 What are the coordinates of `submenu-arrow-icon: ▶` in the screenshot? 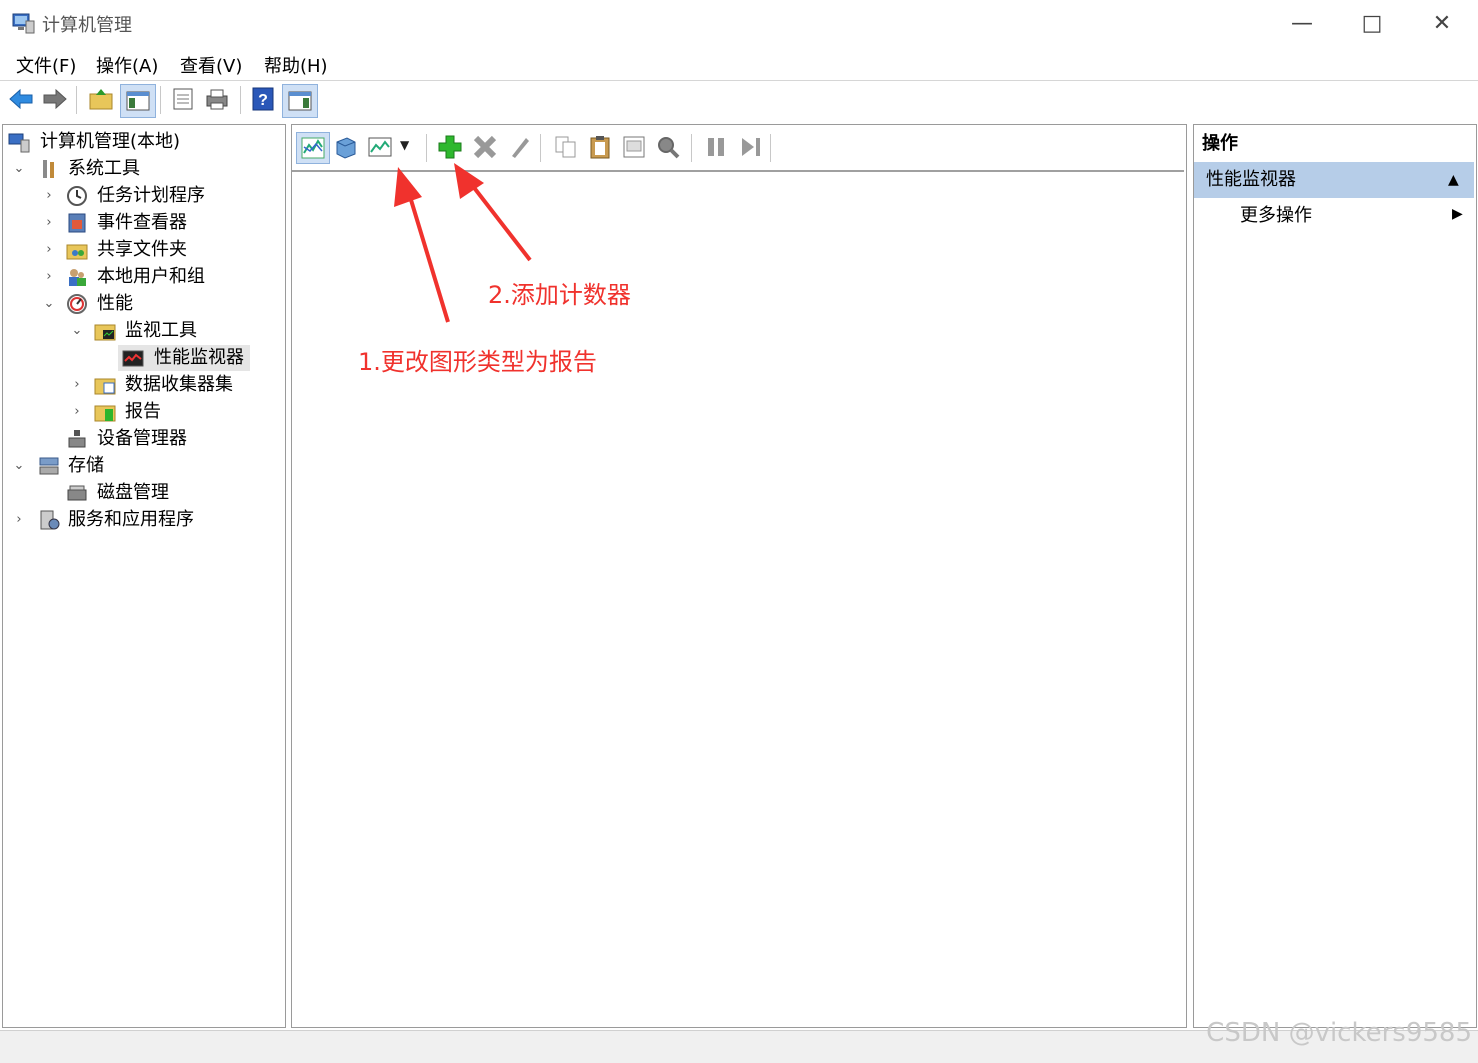 It's located at (1457, 214).